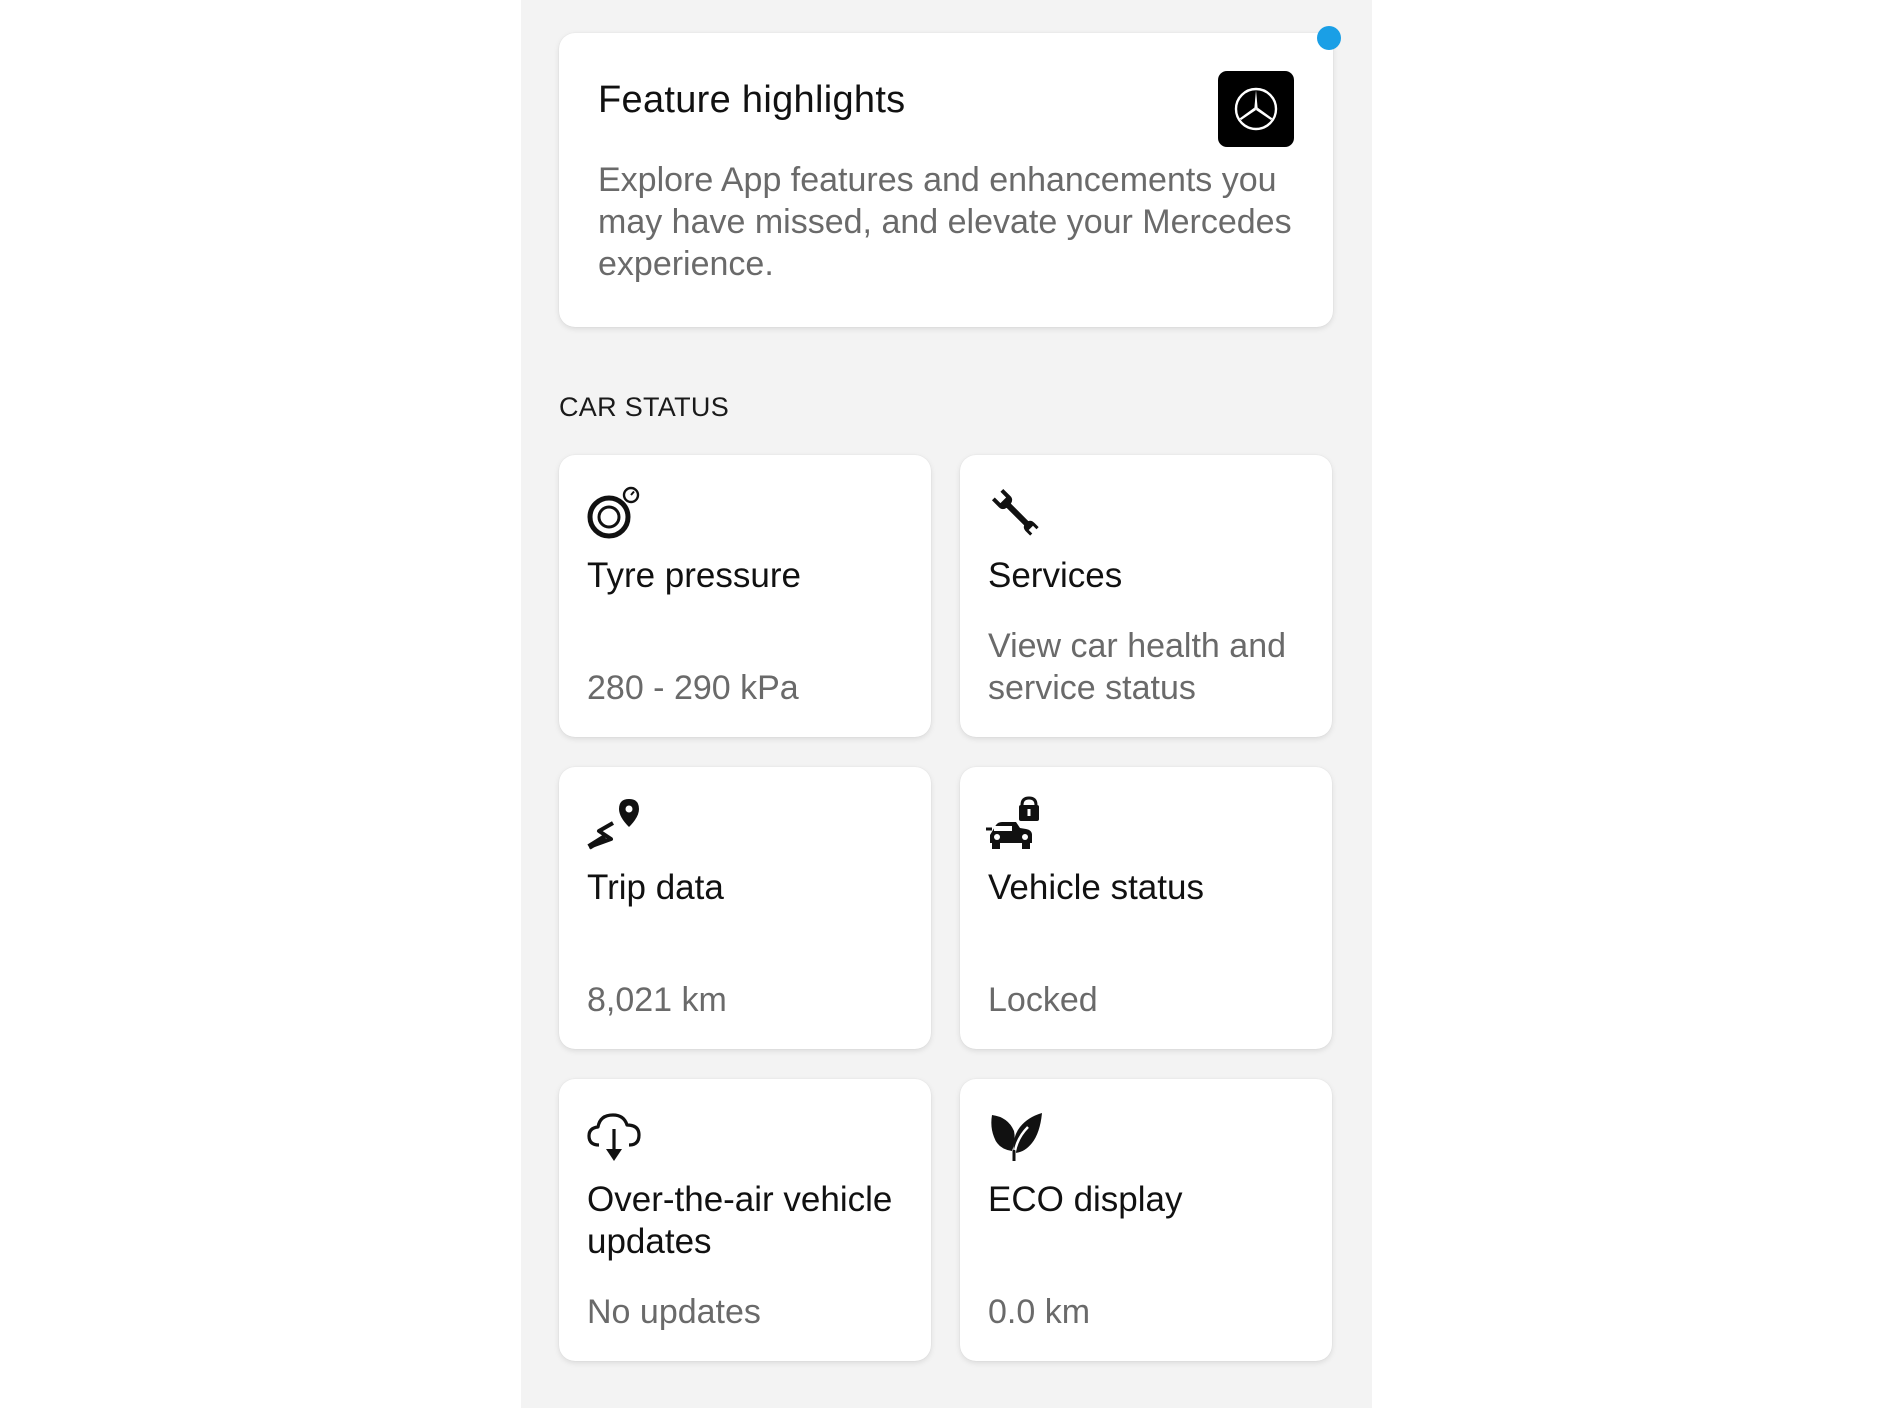  I want to click on tile-title: Over-the-air vehicle updates, so click(740, 1220).